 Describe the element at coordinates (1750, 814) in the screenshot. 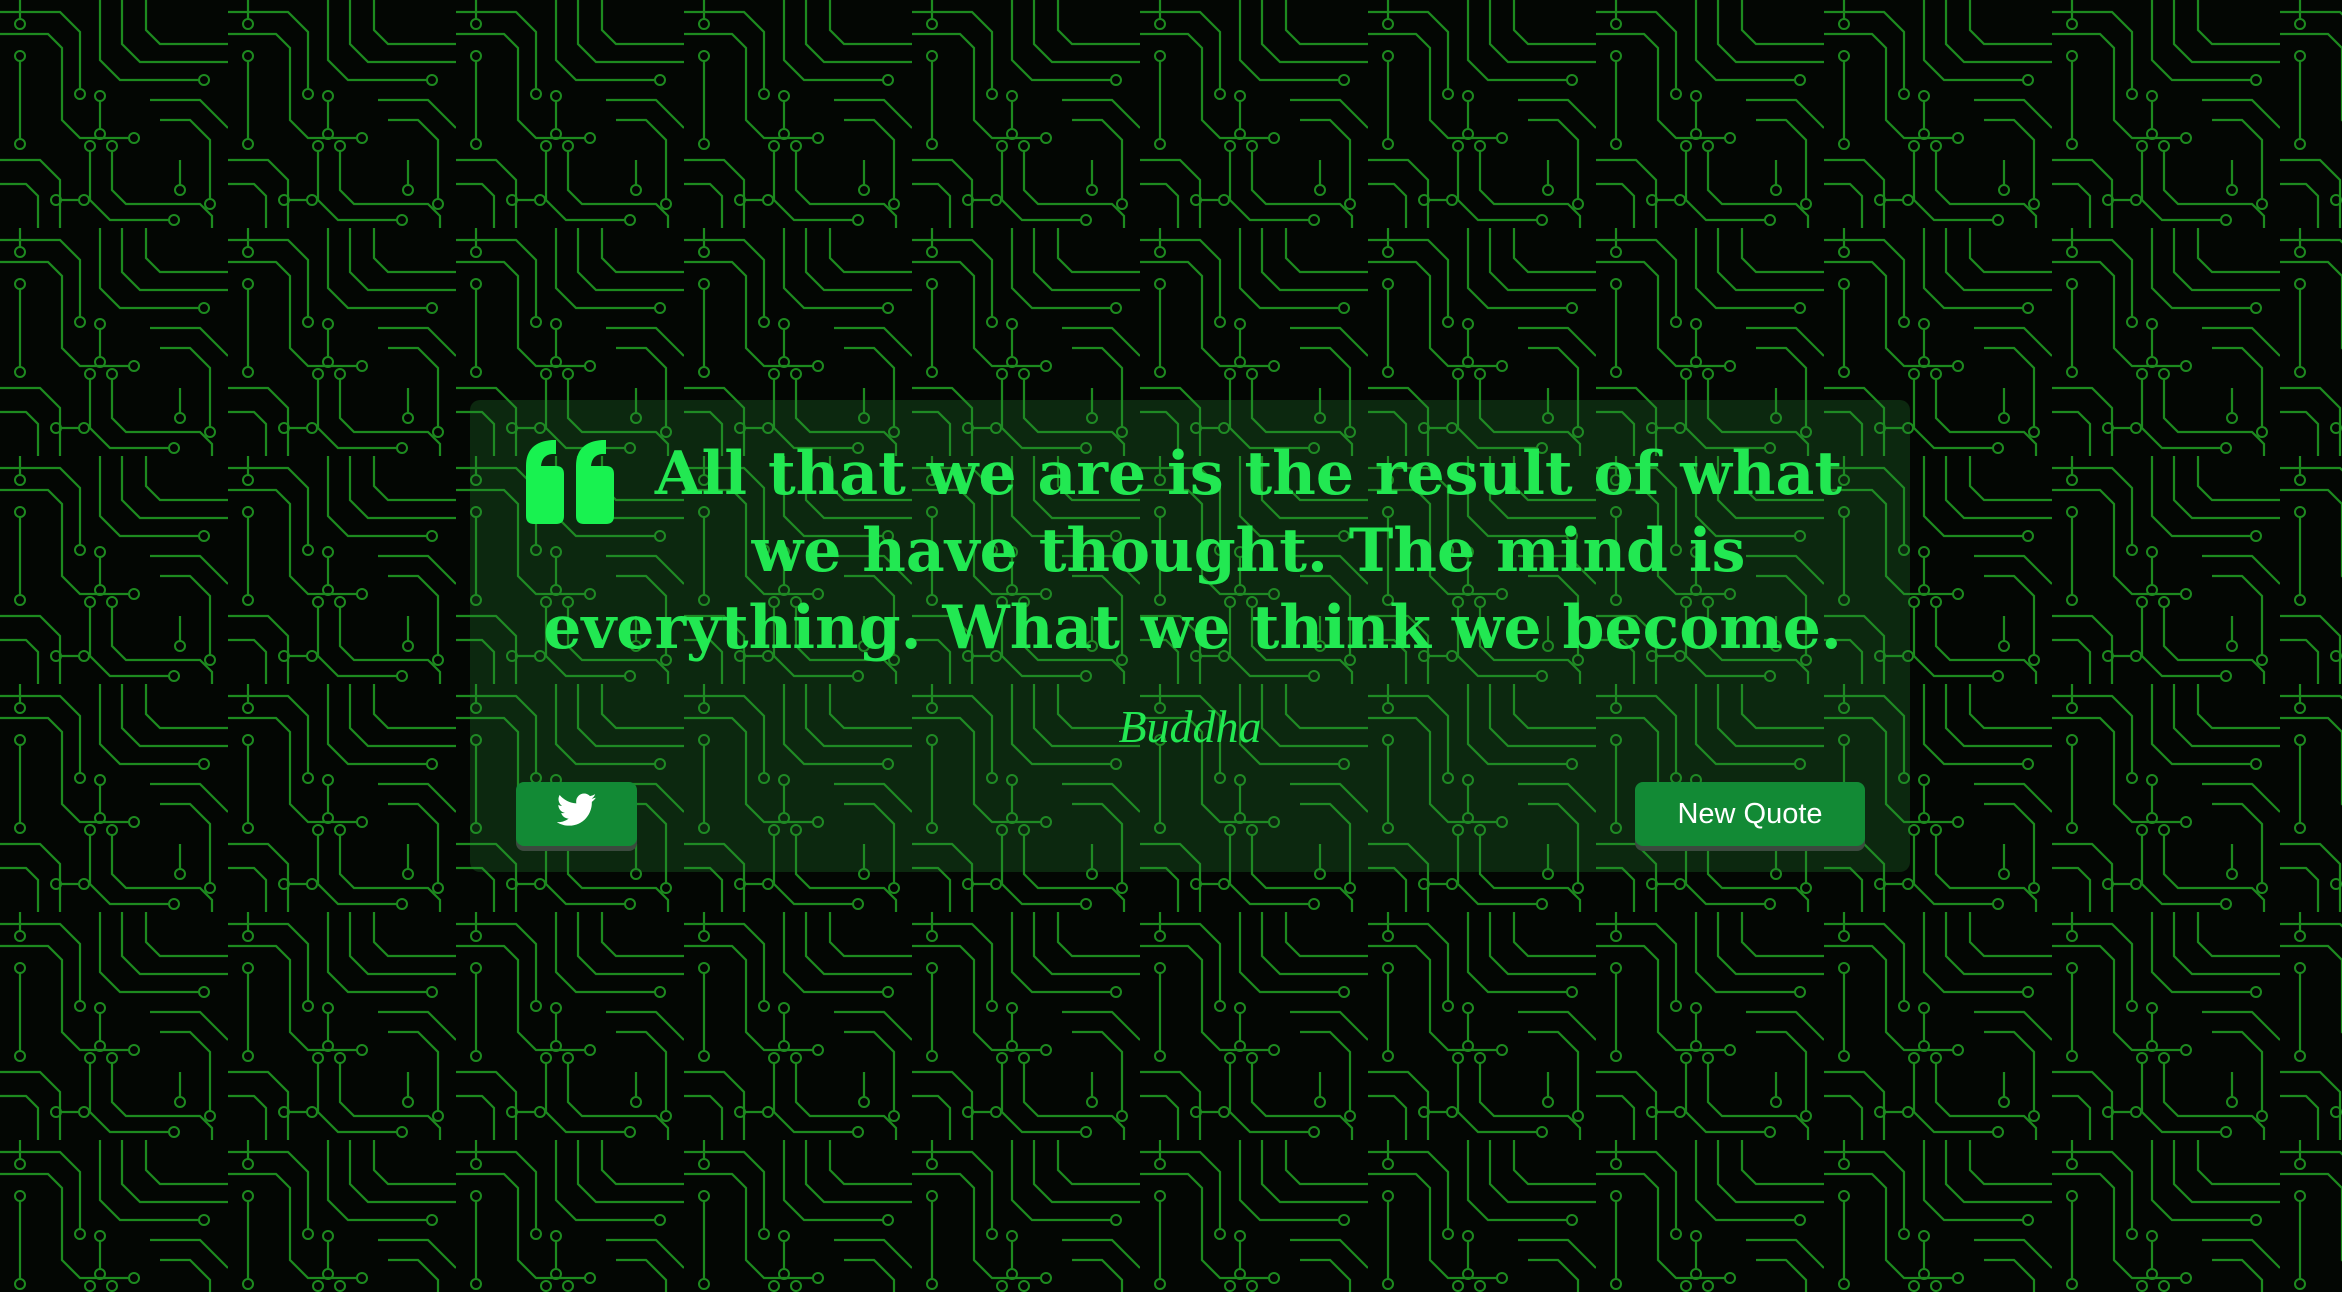

I see `new-quote-button: New Quote` at that location.